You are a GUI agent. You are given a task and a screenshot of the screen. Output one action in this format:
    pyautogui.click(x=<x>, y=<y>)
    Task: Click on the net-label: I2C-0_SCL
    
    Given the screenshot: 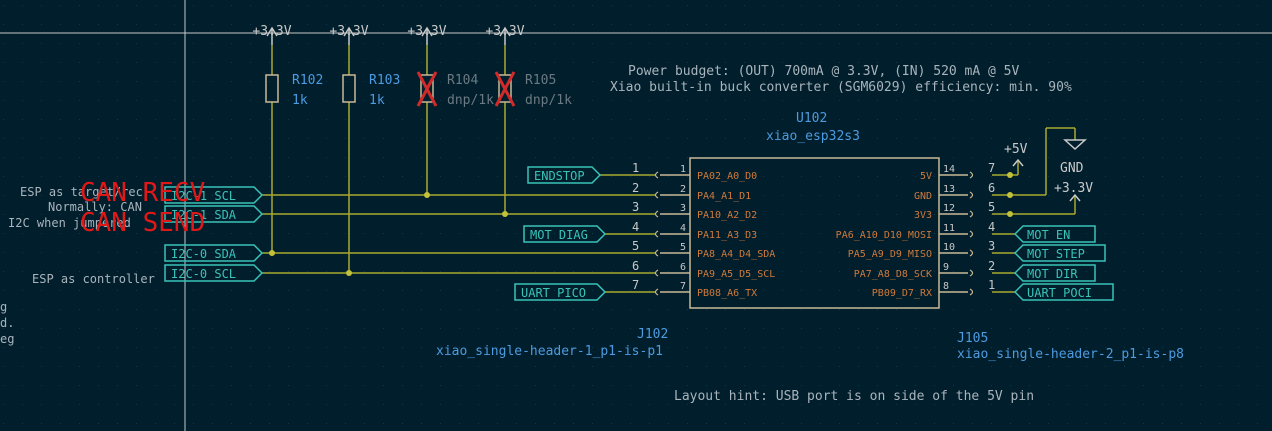 What is the action you would take?
    pyautogui.click(x=203, y=274)
    